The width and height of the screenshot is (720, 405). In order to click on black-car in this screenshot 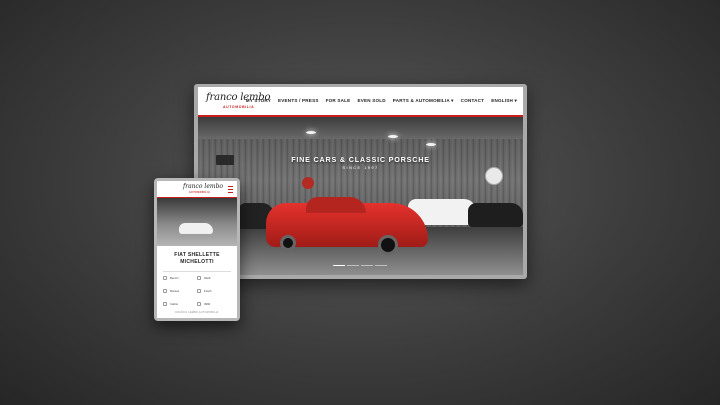, I will do `click(495, 215)`.